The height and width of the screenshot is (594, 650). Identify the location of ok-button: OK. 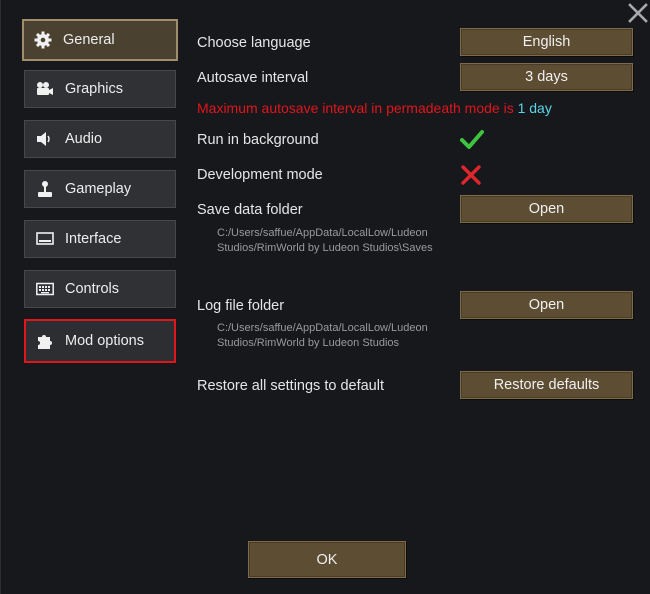
(327, 559).